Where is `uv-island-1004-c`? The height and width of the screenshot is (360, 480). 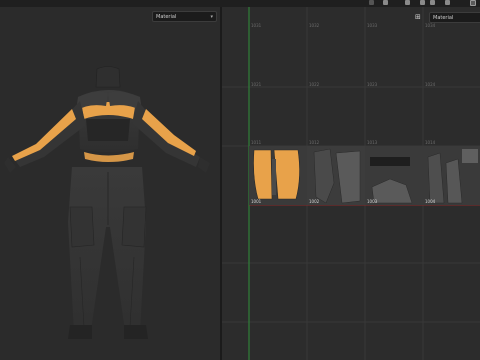 uv-island-1004-c is located at coordinates (470, 156).